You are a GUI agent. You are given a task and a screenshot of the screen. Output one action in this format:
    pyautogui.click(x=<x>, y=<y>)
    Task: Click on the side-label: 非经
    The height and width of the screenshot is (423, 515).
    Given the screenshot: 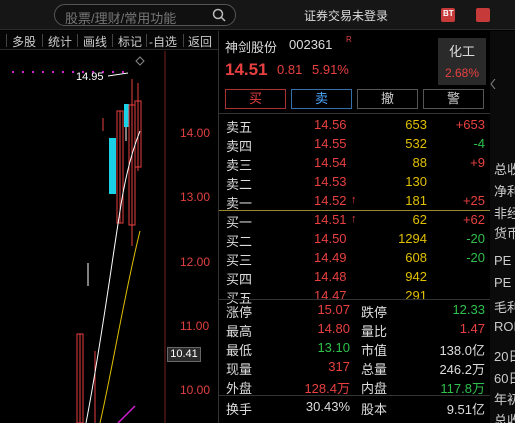 What is the action you would take?
    pyautogui.click(x=504, y=213)
    